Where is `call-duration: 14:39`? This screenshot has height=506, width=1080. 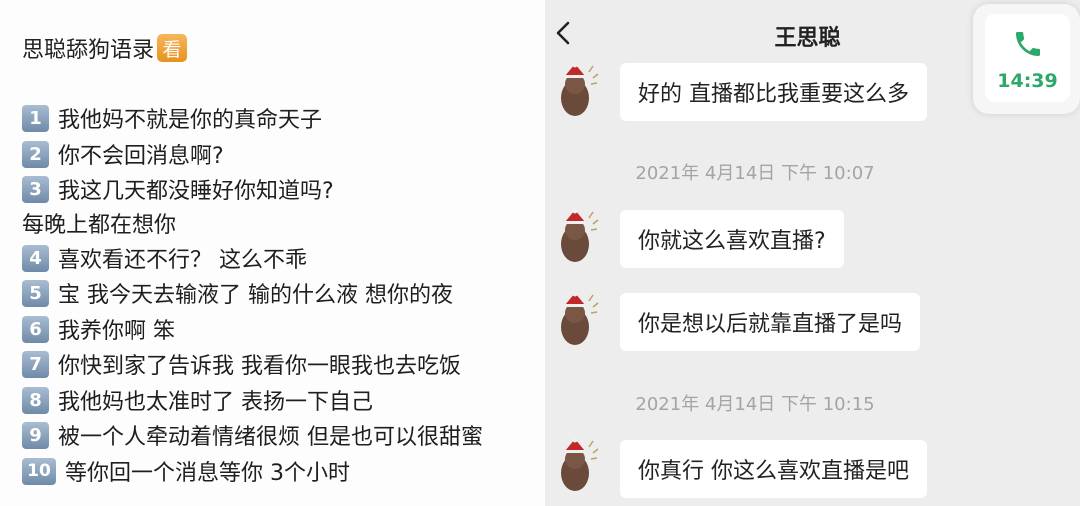
call-duration: 14:39 is located at coordinates (1027, 81).